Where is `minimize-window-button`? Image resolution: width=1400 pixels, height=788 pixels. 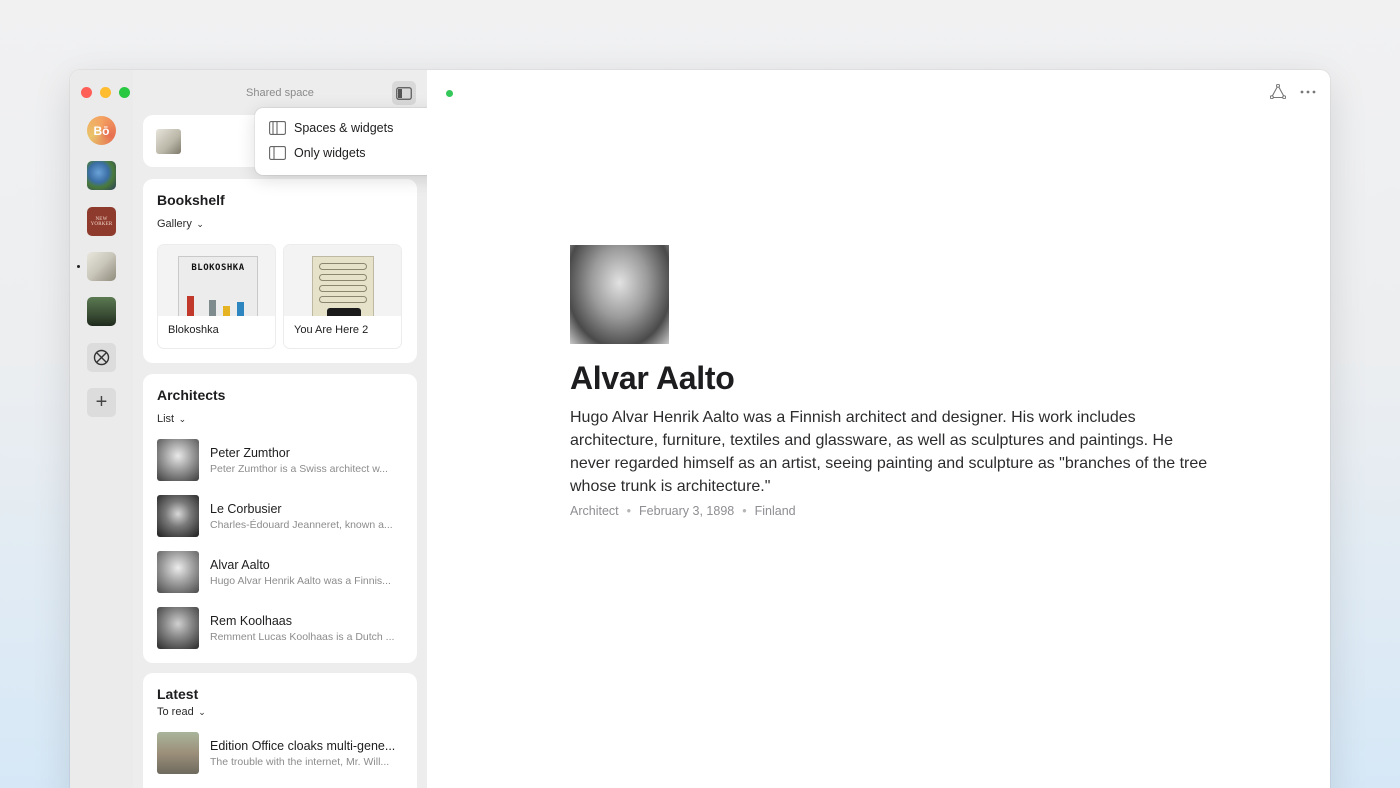
minimize-window-button is located at coordinates (105, 92).